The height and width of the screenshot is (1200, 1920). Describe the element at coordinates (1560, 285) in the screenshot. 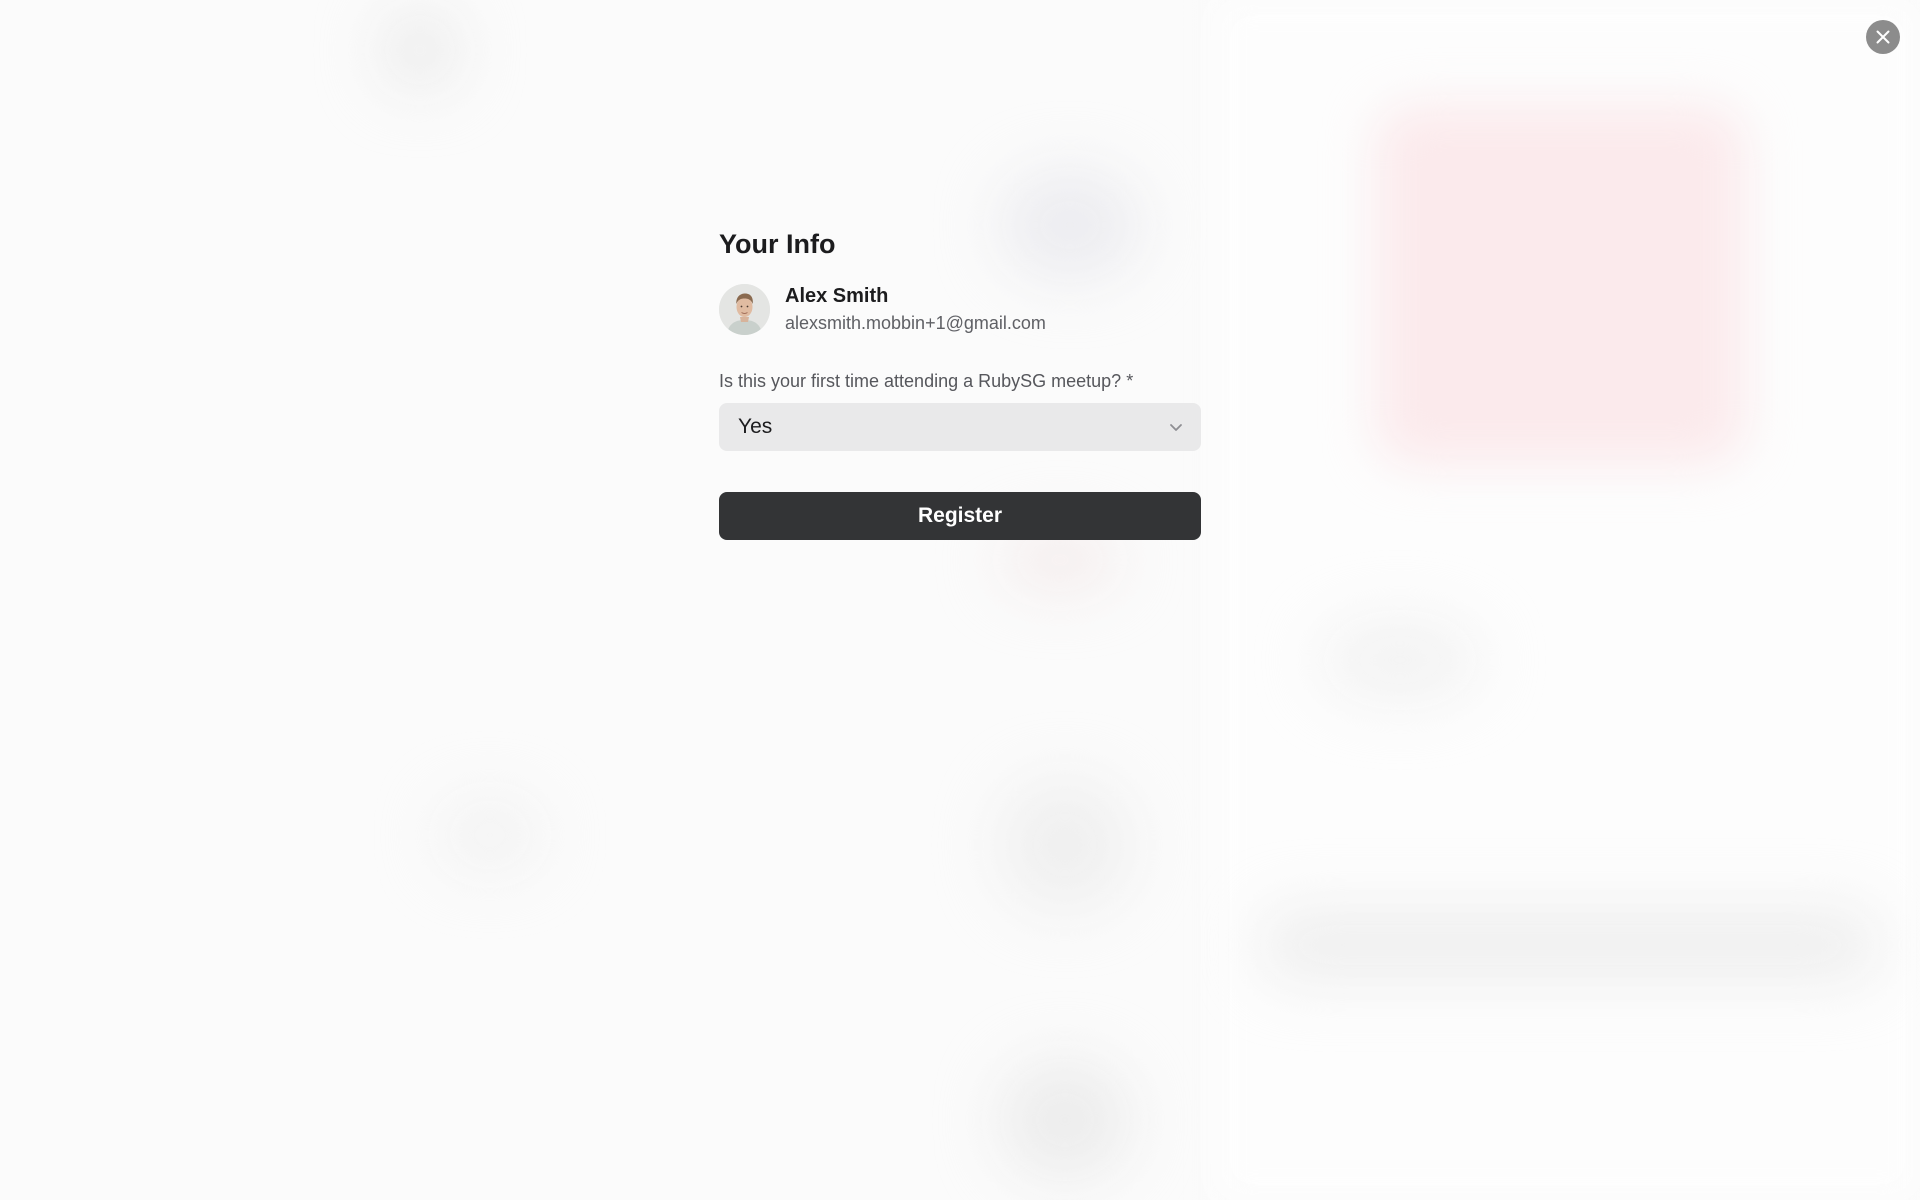

I see `blurred-event-poster` at that location.